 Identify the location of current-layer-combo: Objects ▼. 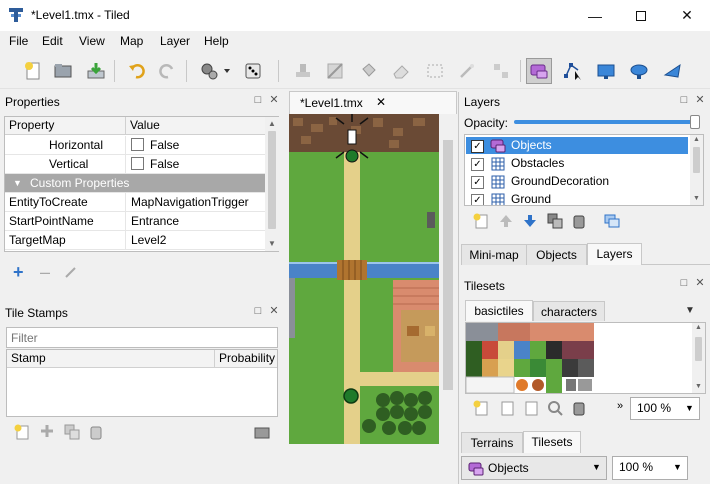
(534, 468).